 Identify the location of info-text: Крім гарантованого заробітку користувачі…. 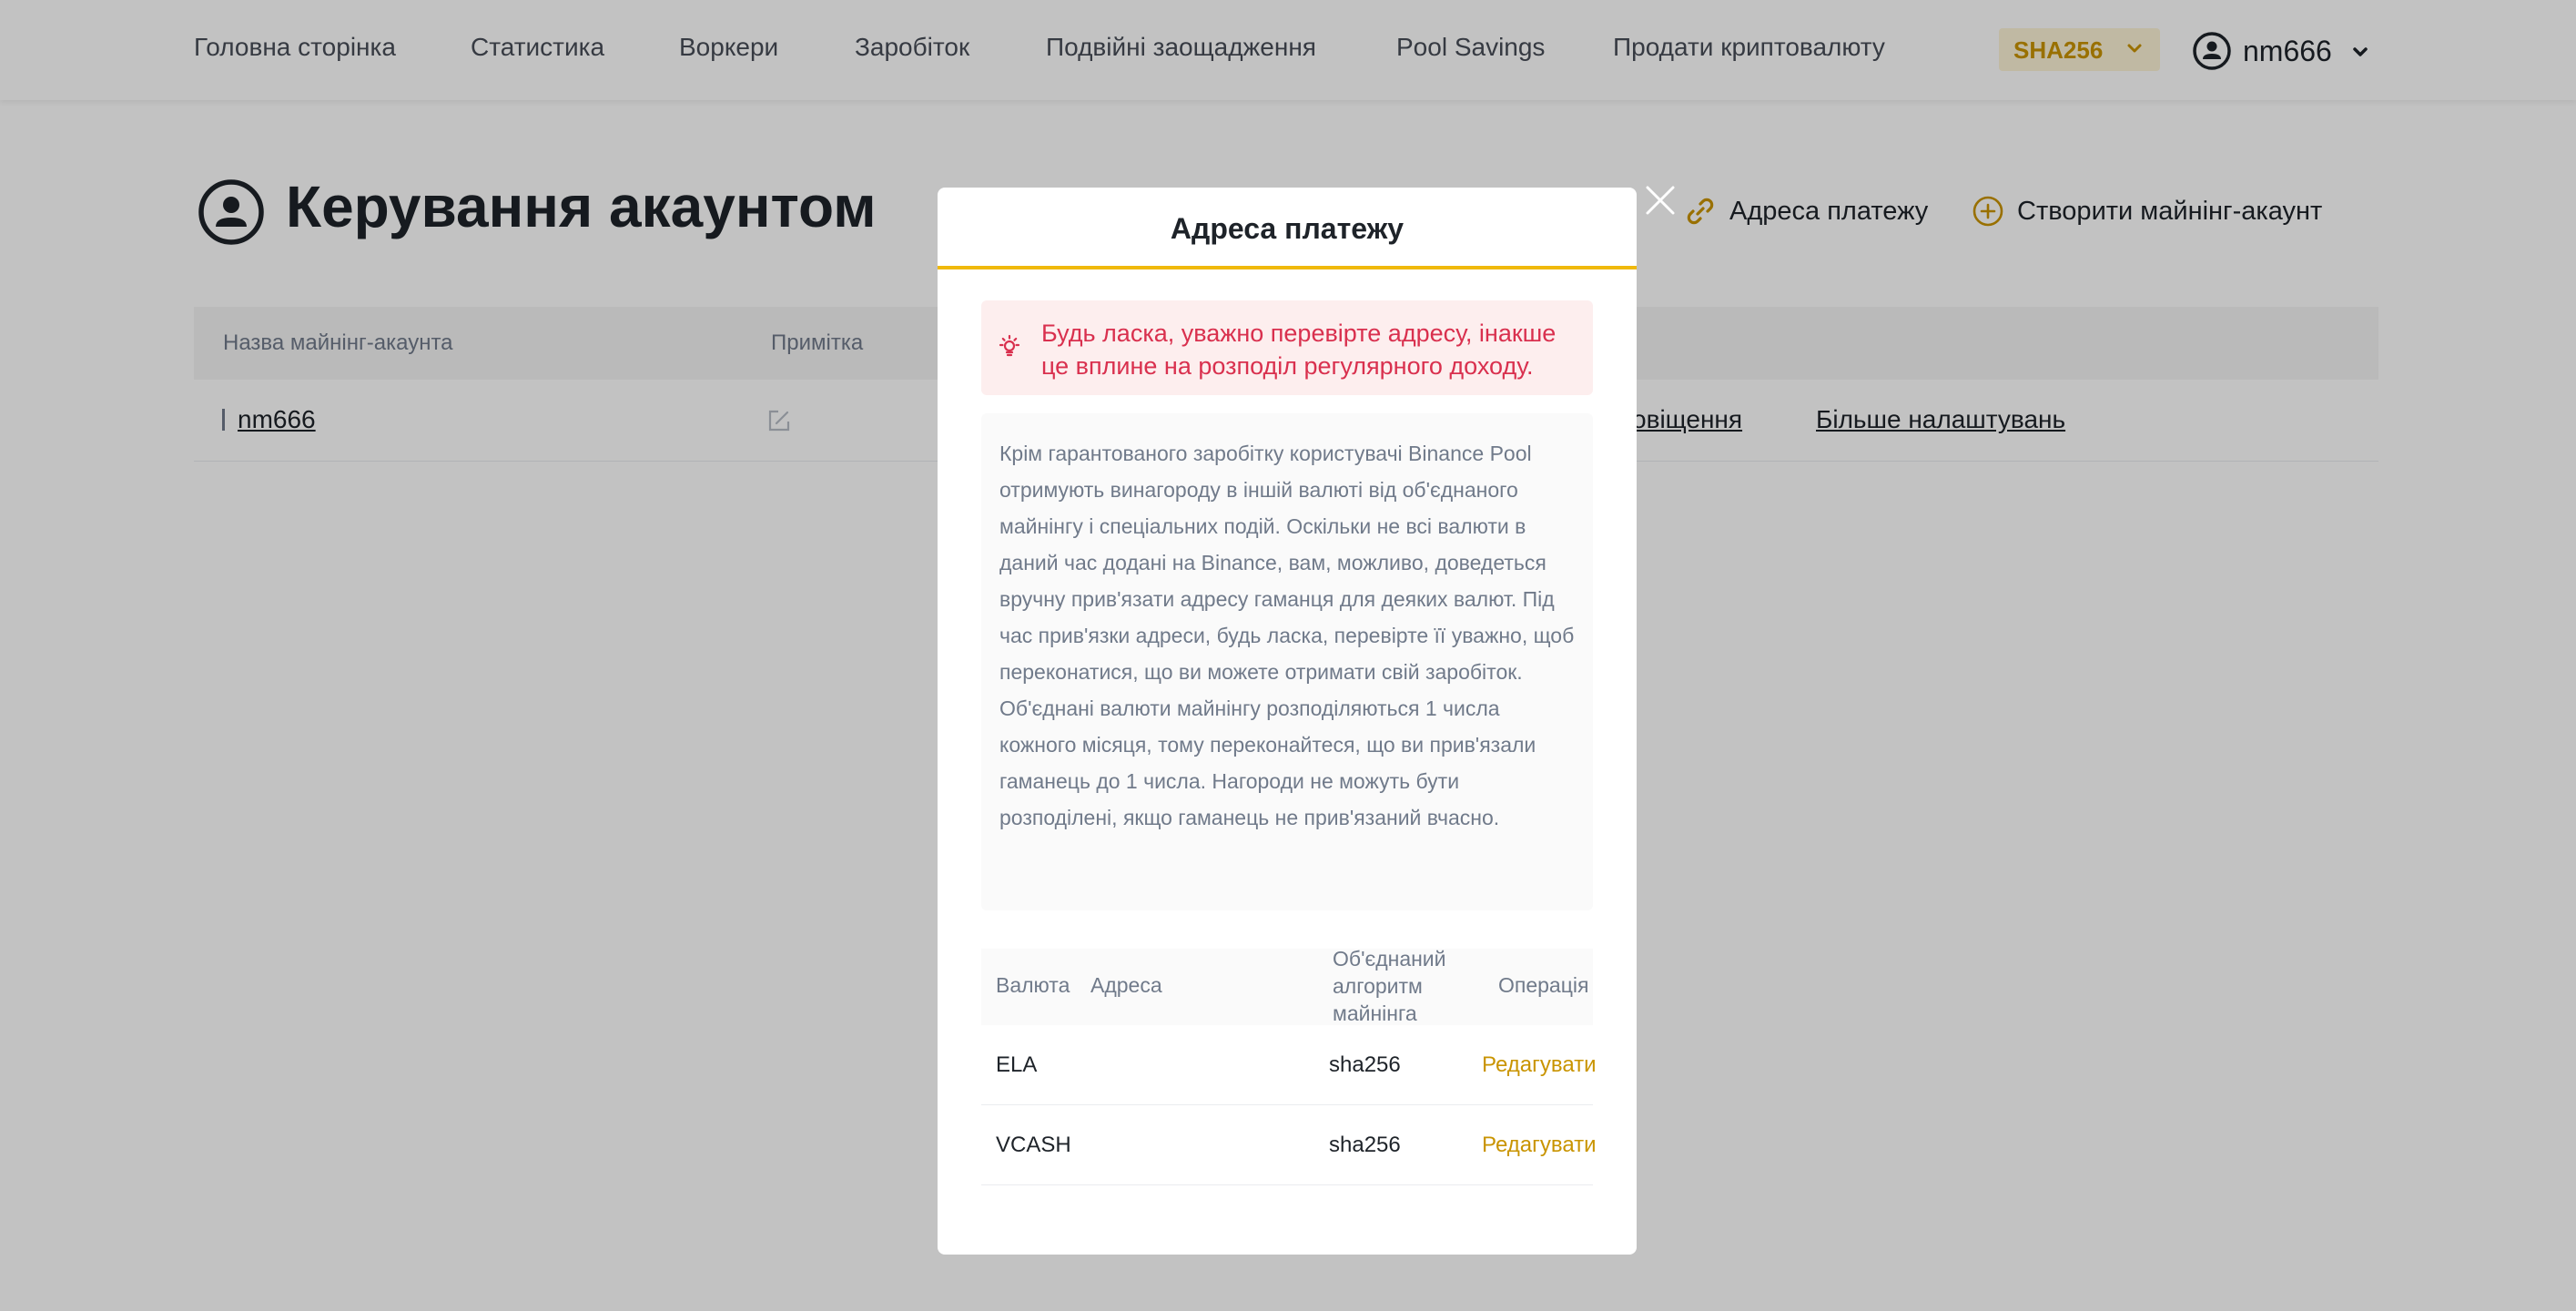
(1287, 635).